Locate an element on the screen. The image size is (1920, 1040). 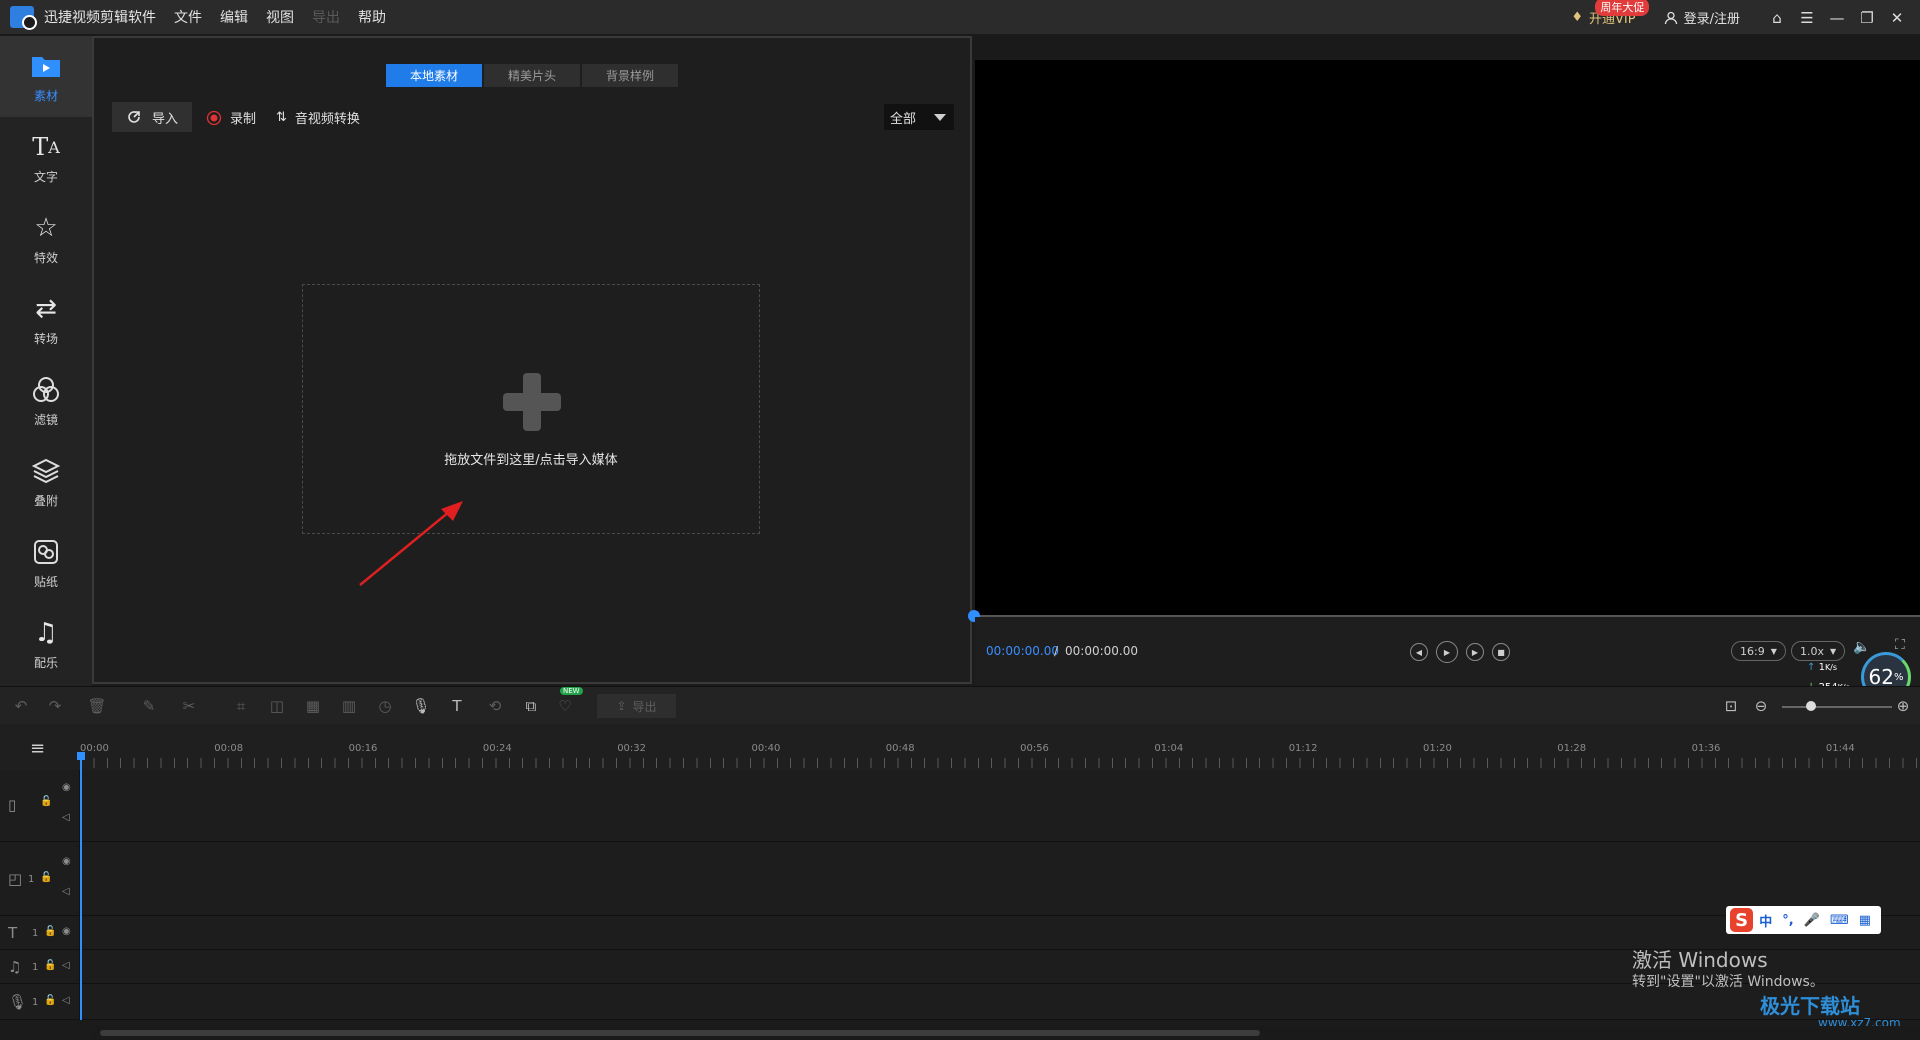
scrollbar-thumb is located at coordinates (680, 1033).